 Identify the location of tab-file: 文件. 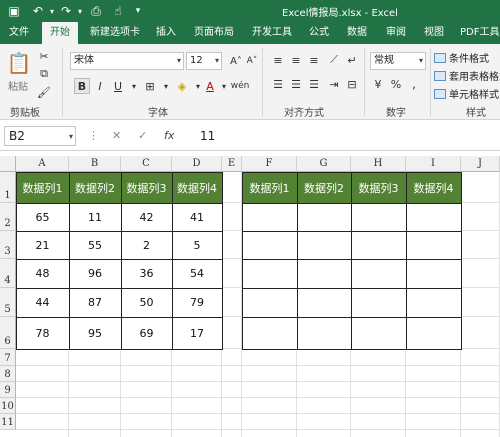
(19, 33).